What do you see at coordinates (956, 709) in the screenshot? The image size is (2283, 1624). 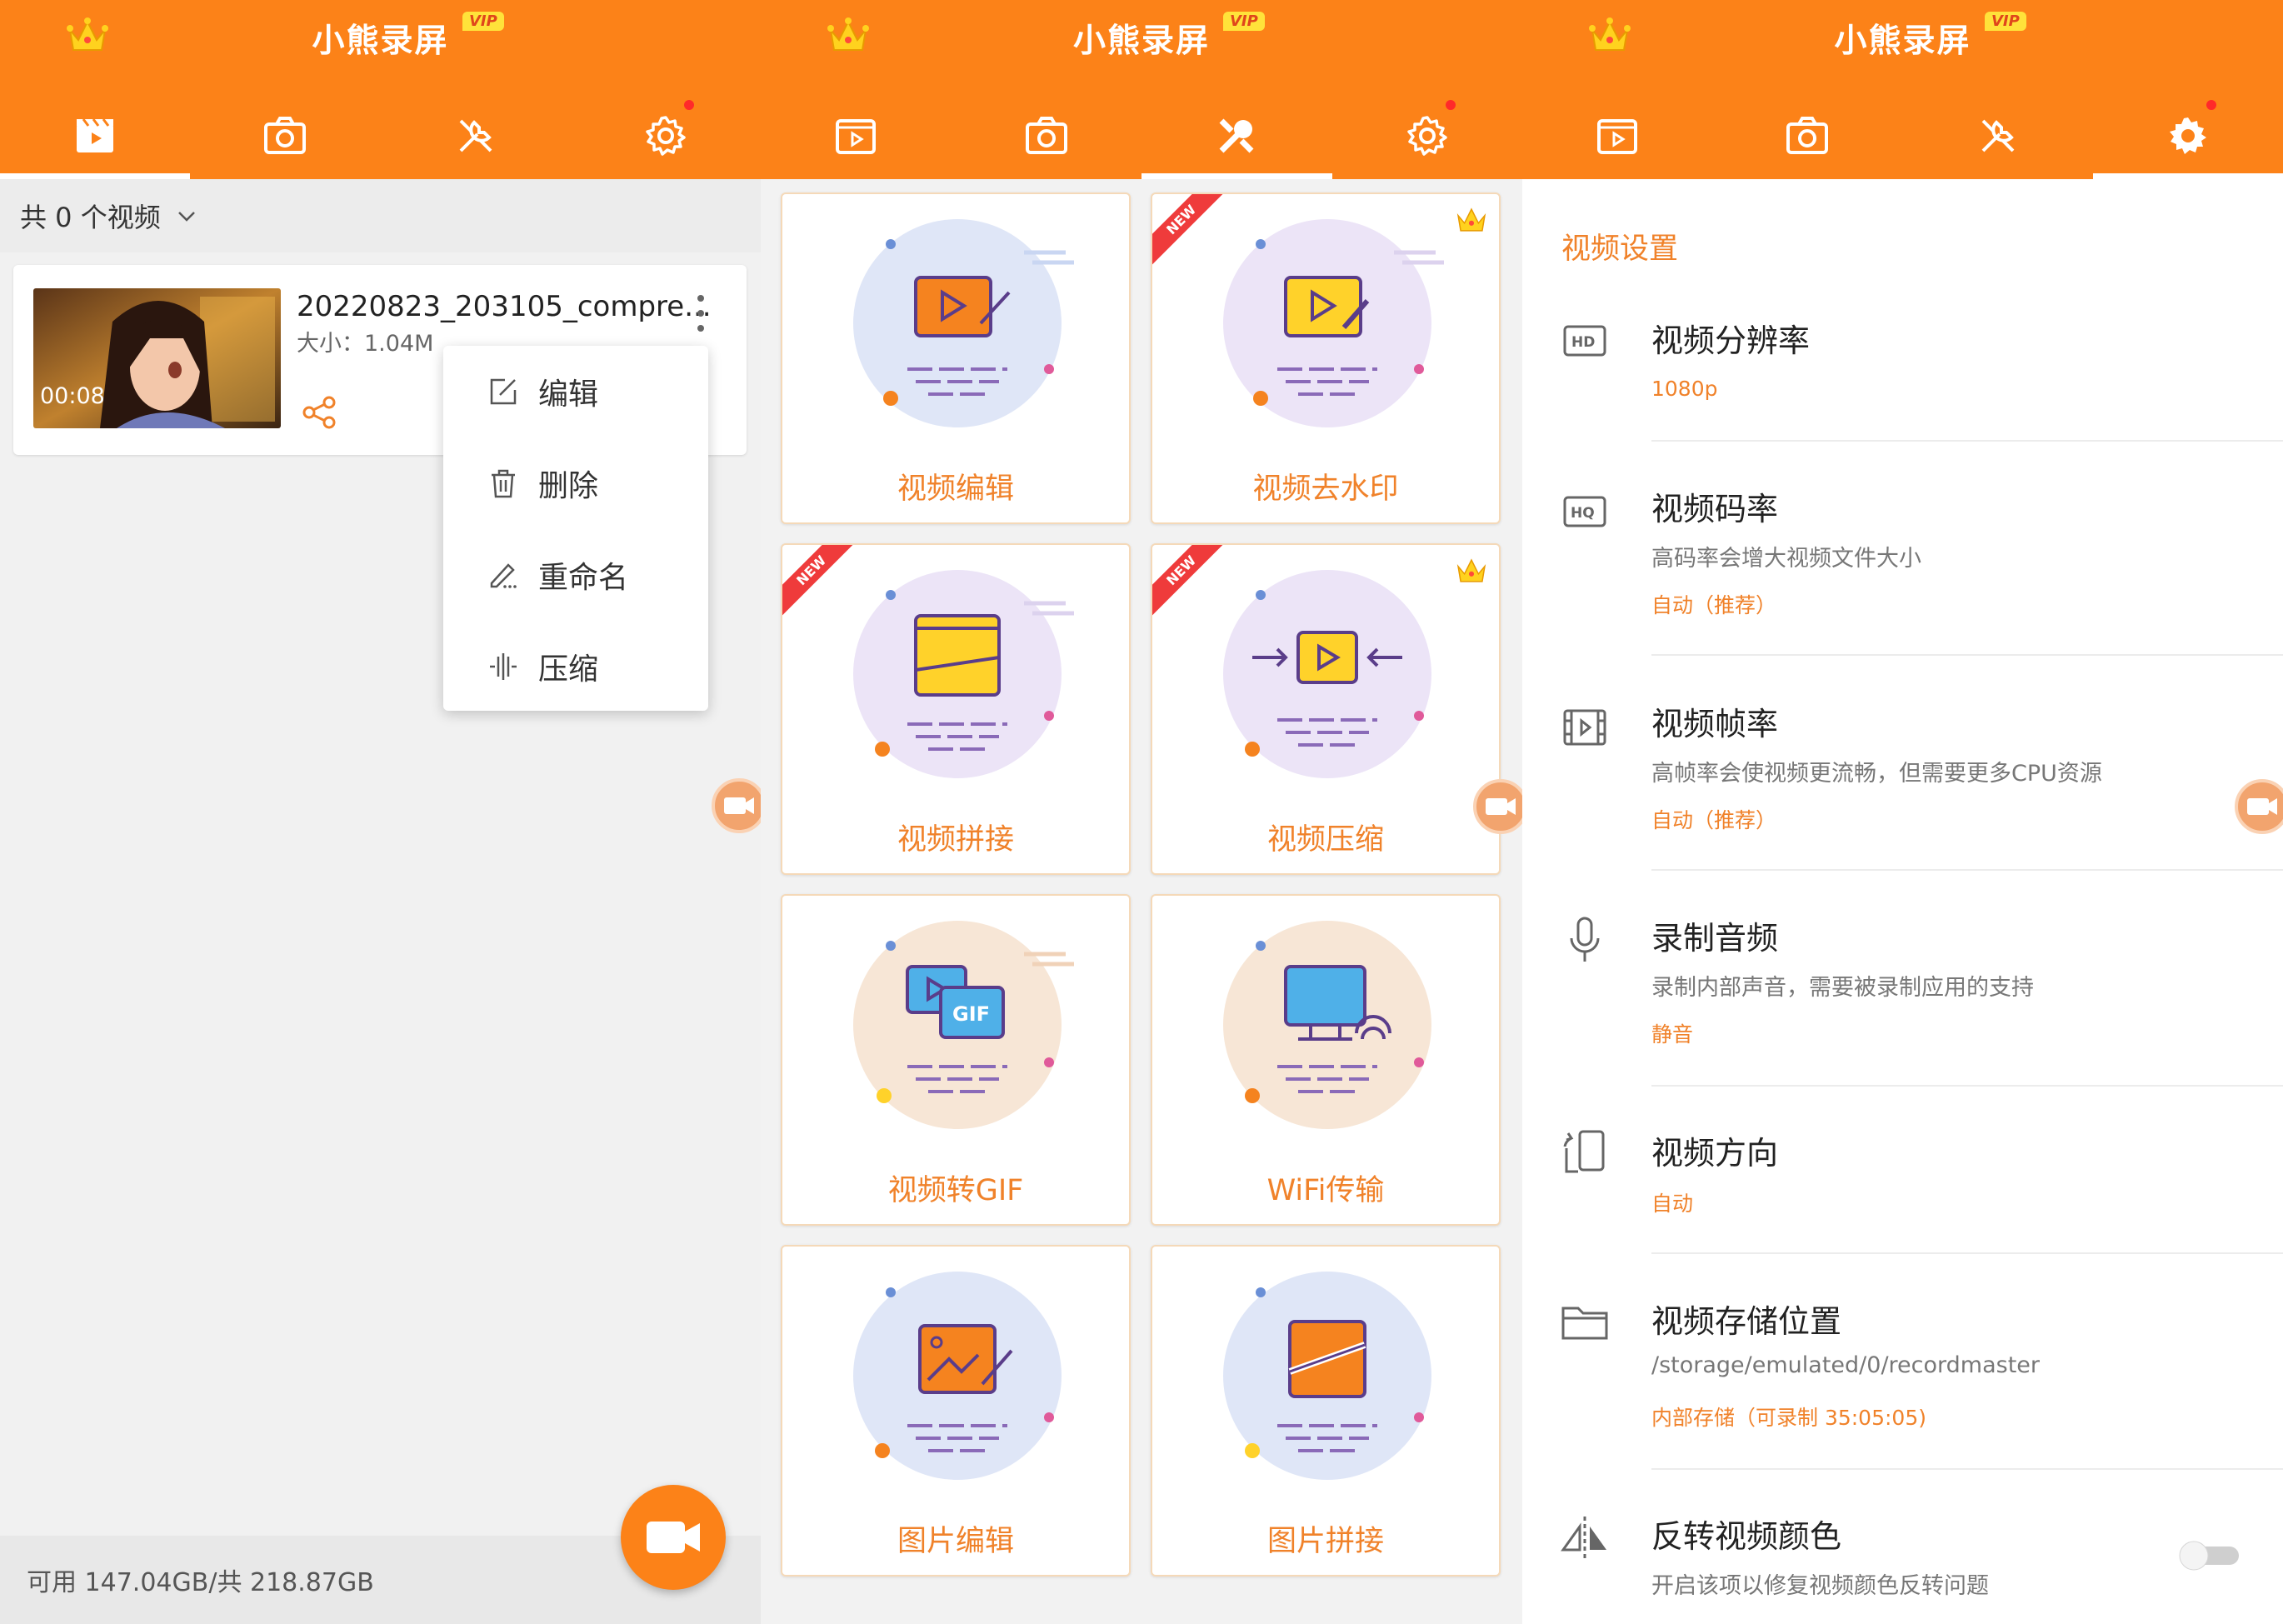 I see `tool-video-merge: NEW 视频拼接` at bounding box center [956, 709].